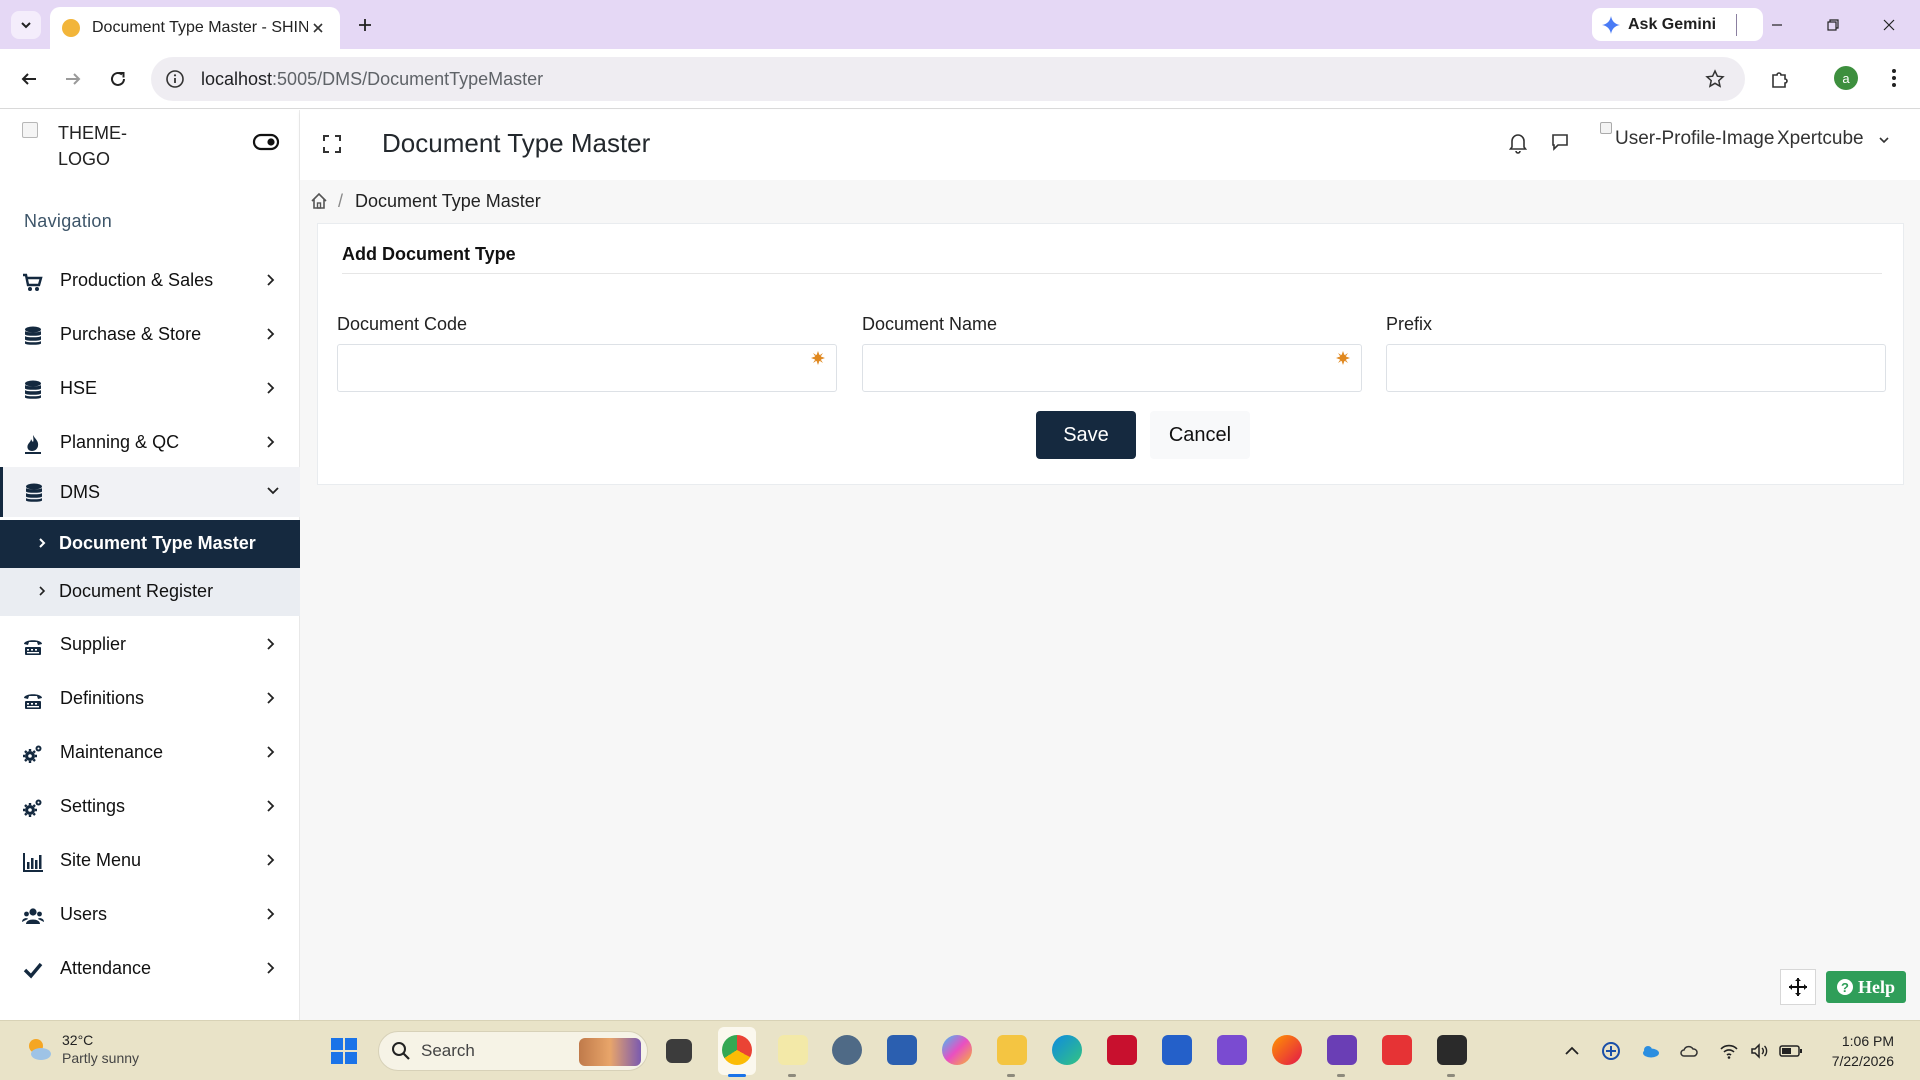 This screenshot has width=1920, height=1080. Describe the element at coordinates (587, 368) in the screenshot. I see `document-code-input` at that location.